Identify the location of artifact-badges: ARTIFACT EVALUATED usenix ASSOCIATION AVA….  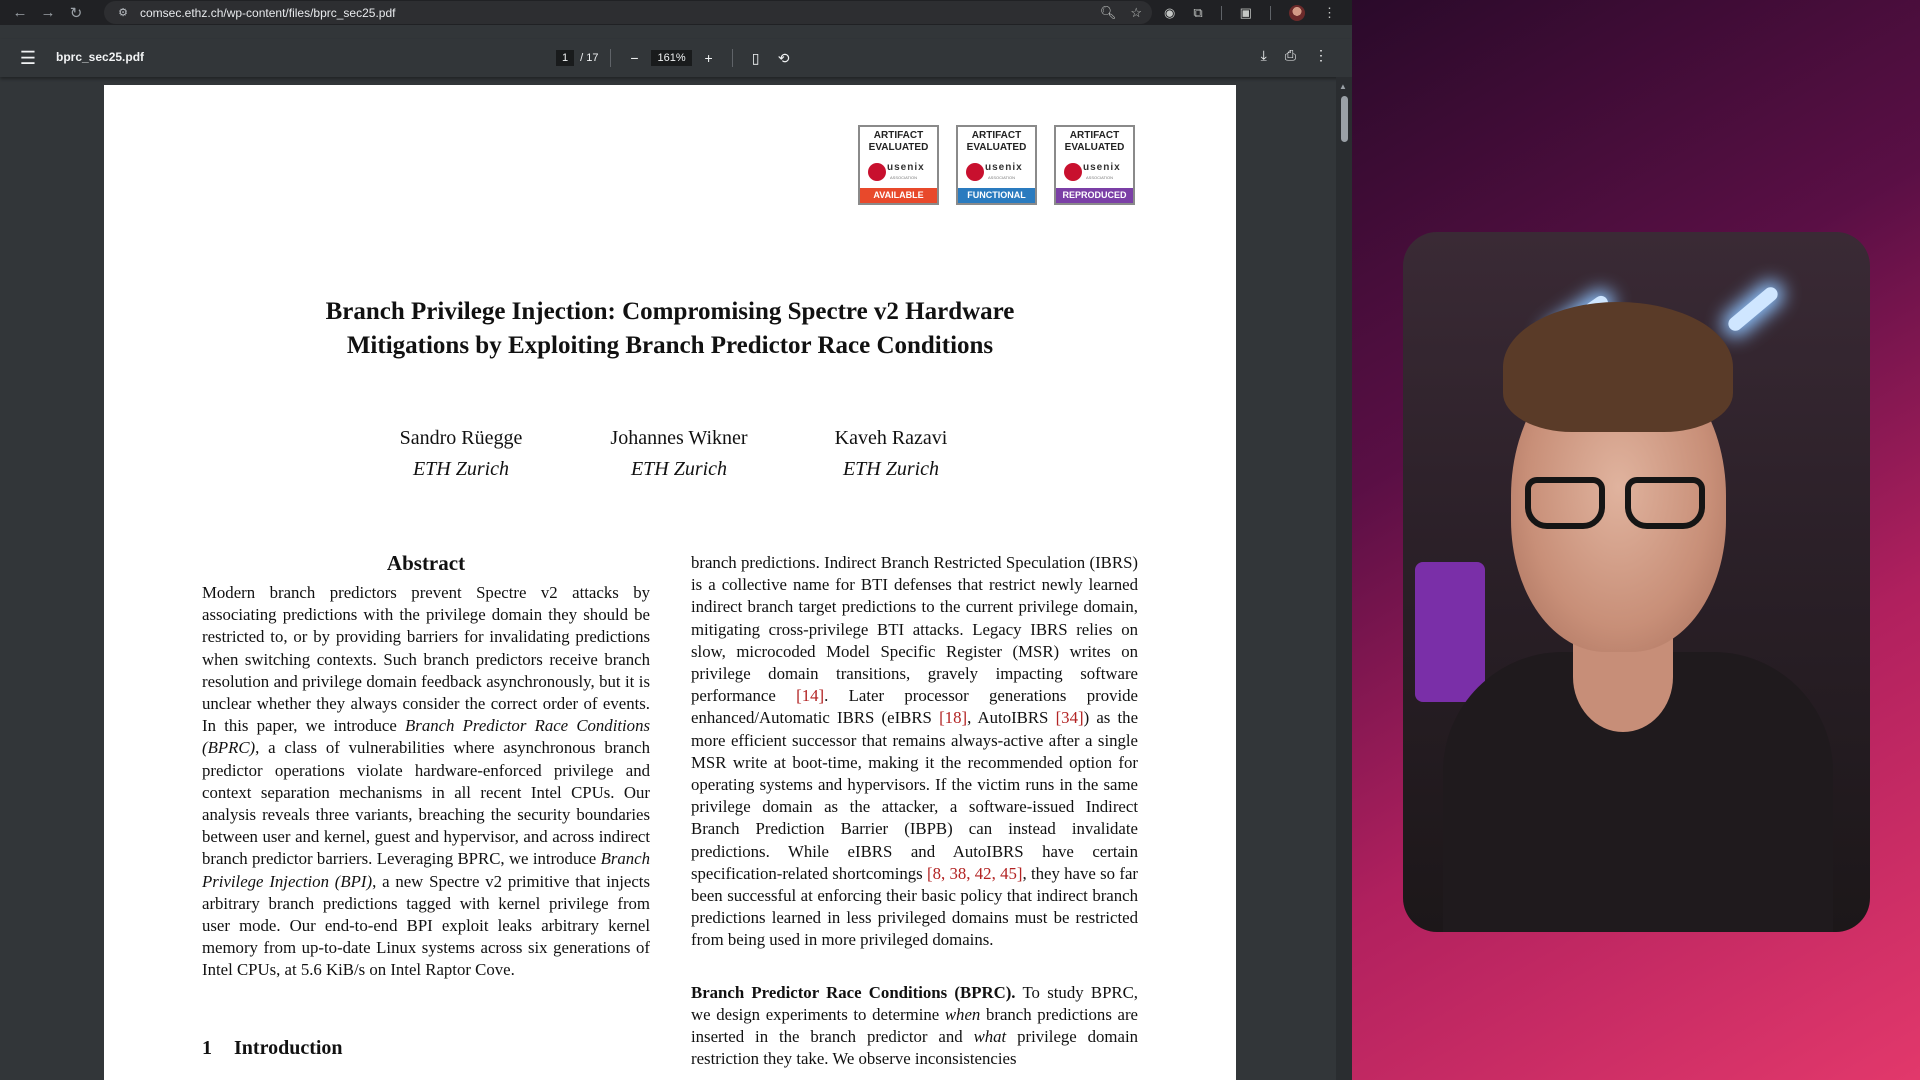
(996, 165).